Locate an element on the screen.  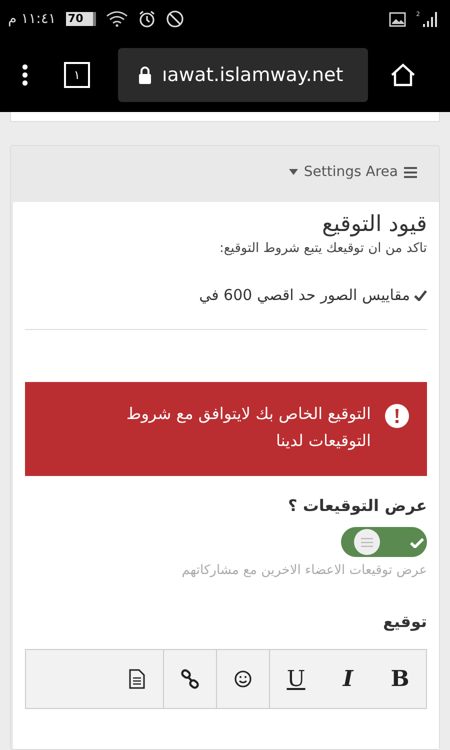
url-text: ıawat.islamway.net is located at coordinates (253, 75).